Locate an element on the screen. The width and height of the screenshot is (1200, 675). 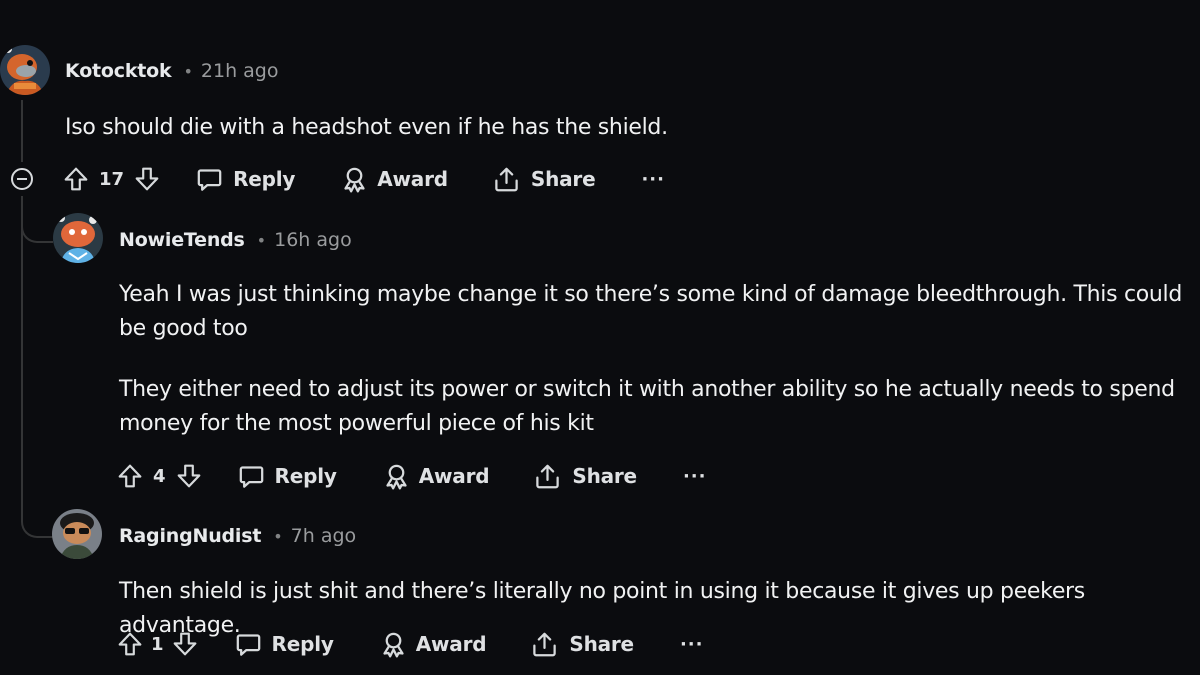
vote-count: 4 is located at coordinates (159, 476).